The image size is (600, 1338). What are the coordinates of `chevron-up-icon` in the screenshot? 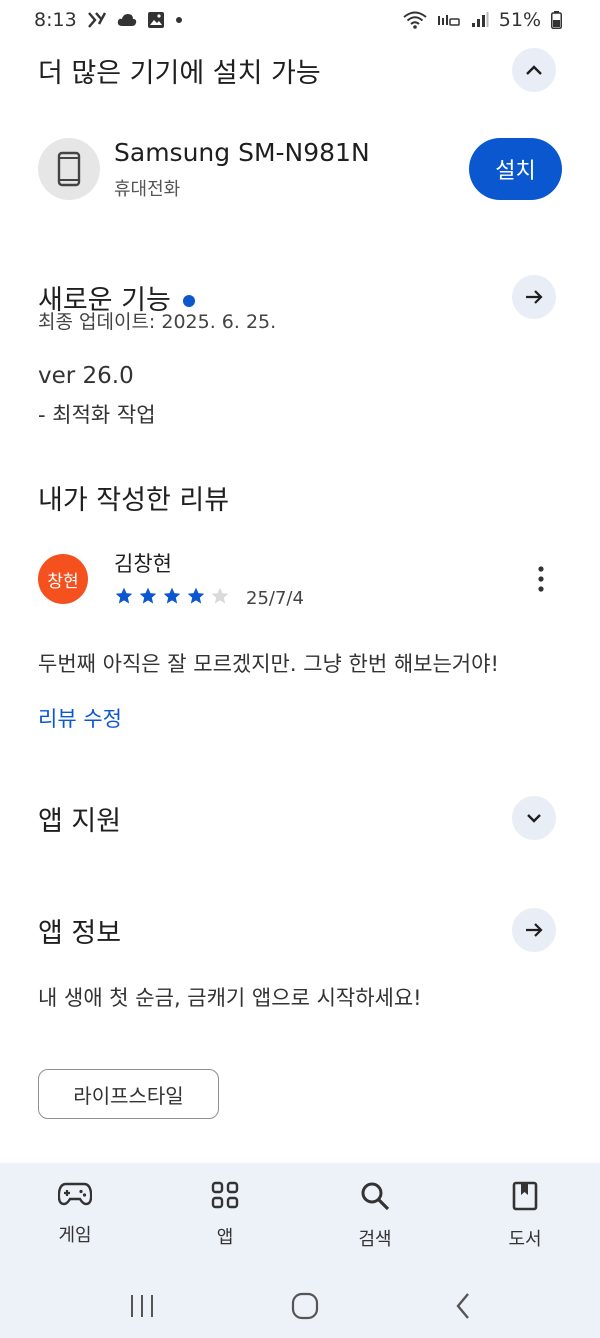 It's located at (534, 70).